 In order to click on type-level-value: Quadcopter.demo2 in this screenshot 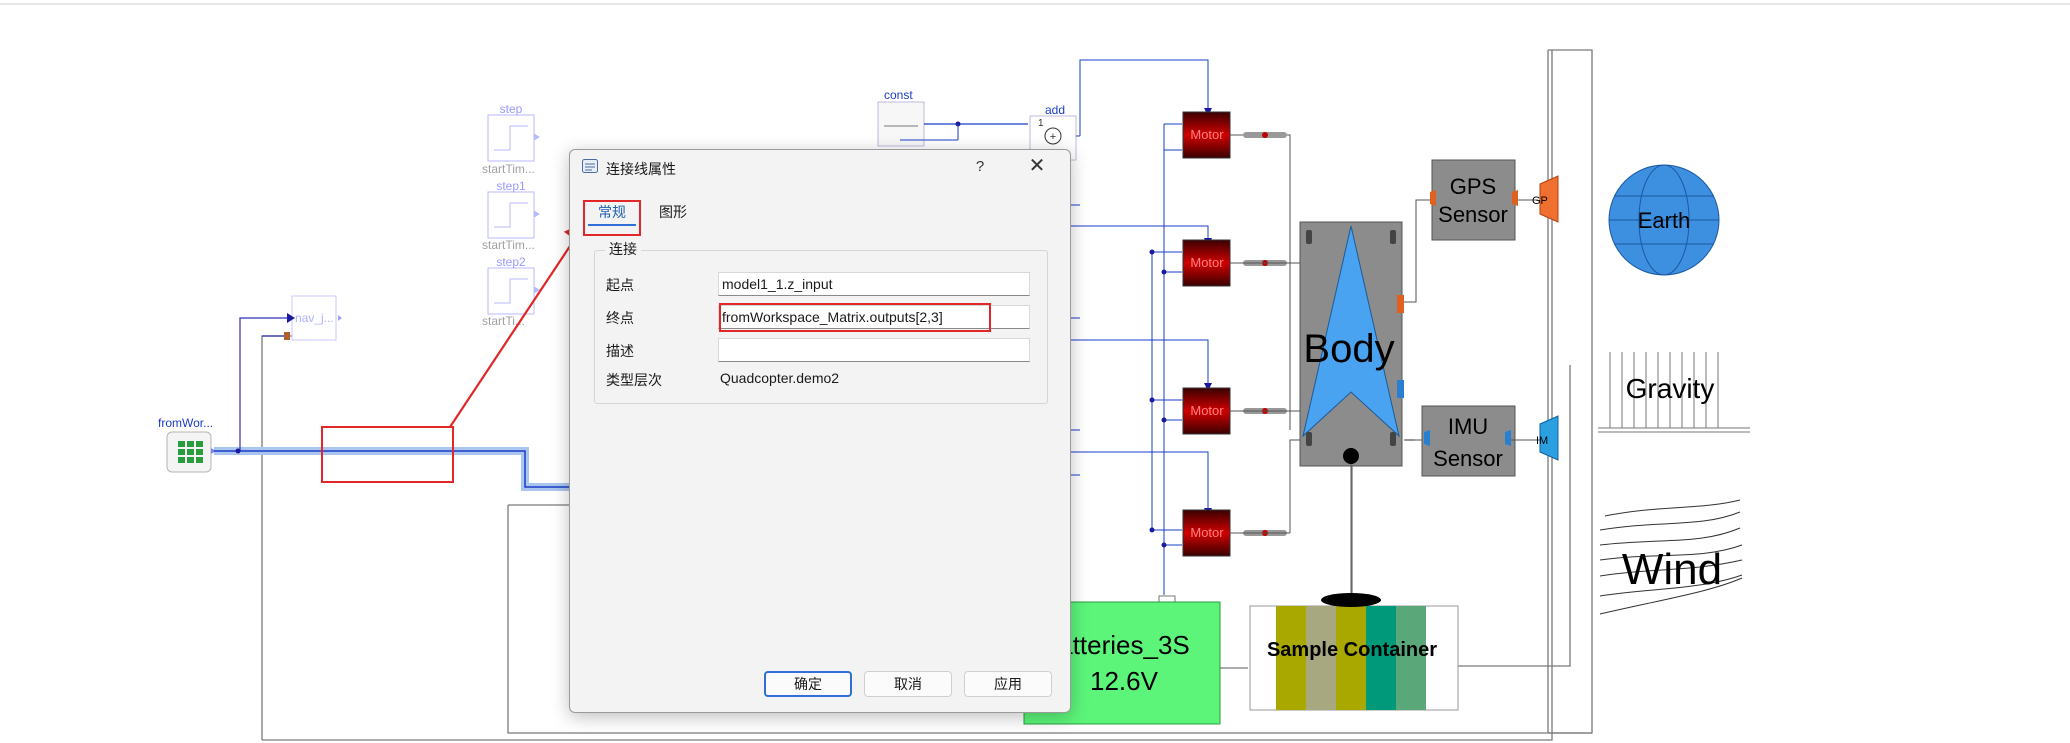, I will do `click(780, 378)`.